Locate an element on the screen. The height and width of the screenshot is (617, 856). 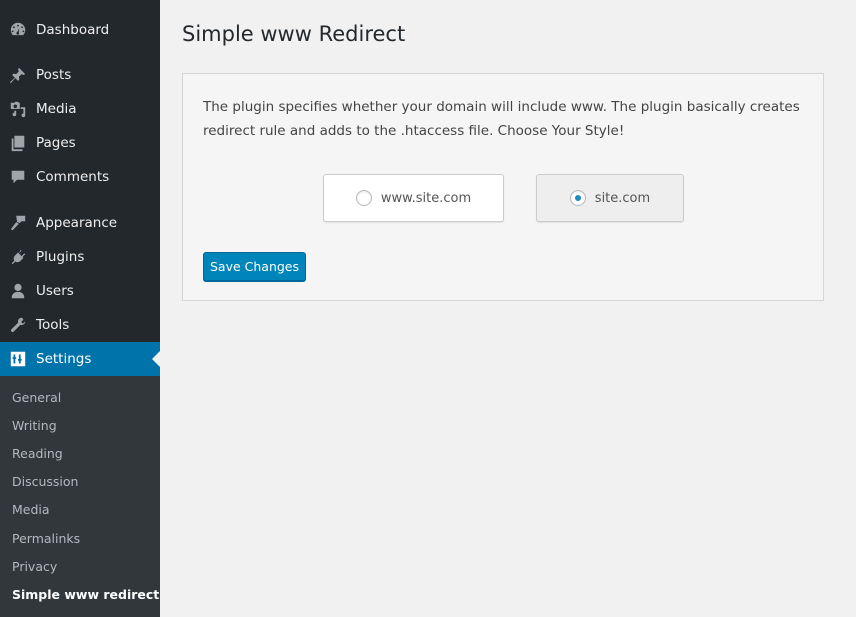
menu-label: Settings is located at coordinates (64, 359).